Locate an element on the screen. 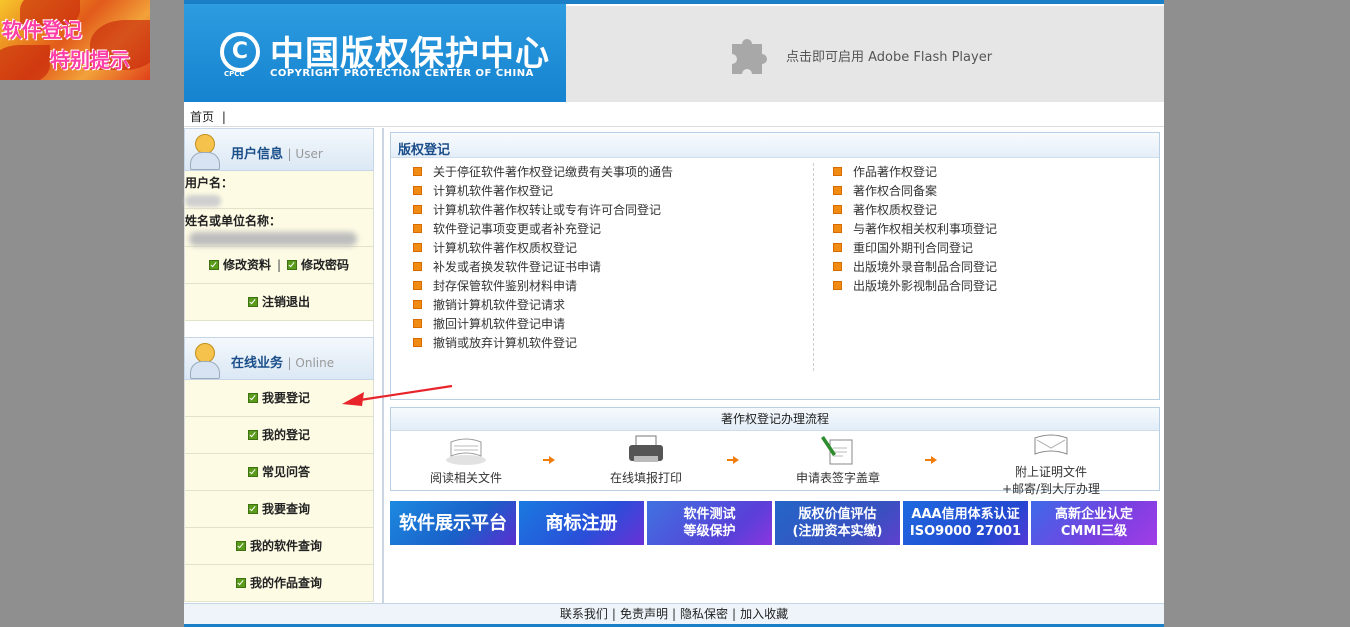 This screenshot has width=1350, height=627. registration-header: 版权登记 is located at coordinates (775, 145).